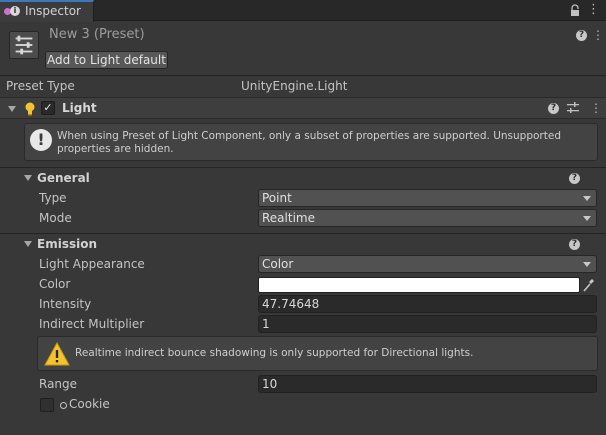 This screenshot has height=435, width=606. What do you see at coordinates (288, 218) in the screenshot?
I see `mode-value: Realtime` at bounding box center [288, 218].